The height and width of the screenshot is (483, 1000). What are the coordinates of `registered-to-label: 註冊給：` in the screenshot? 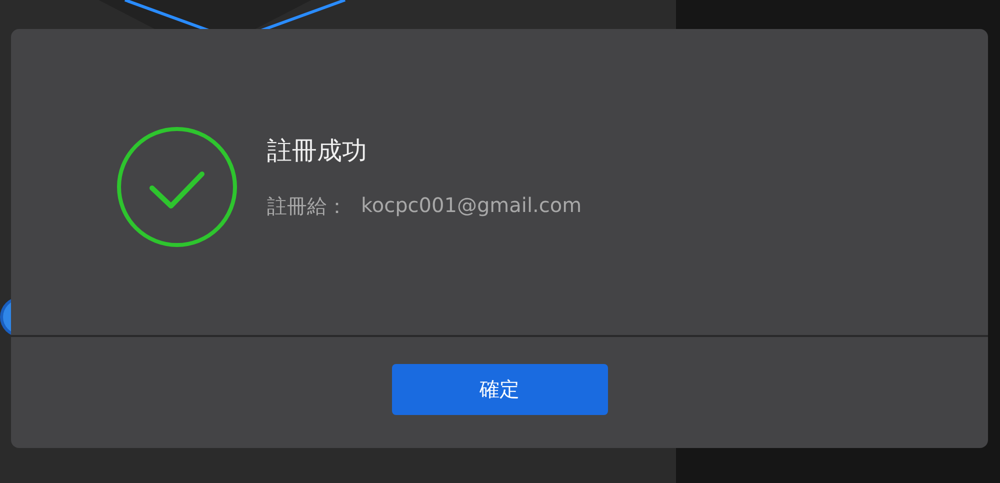 It's located at (307, 206).